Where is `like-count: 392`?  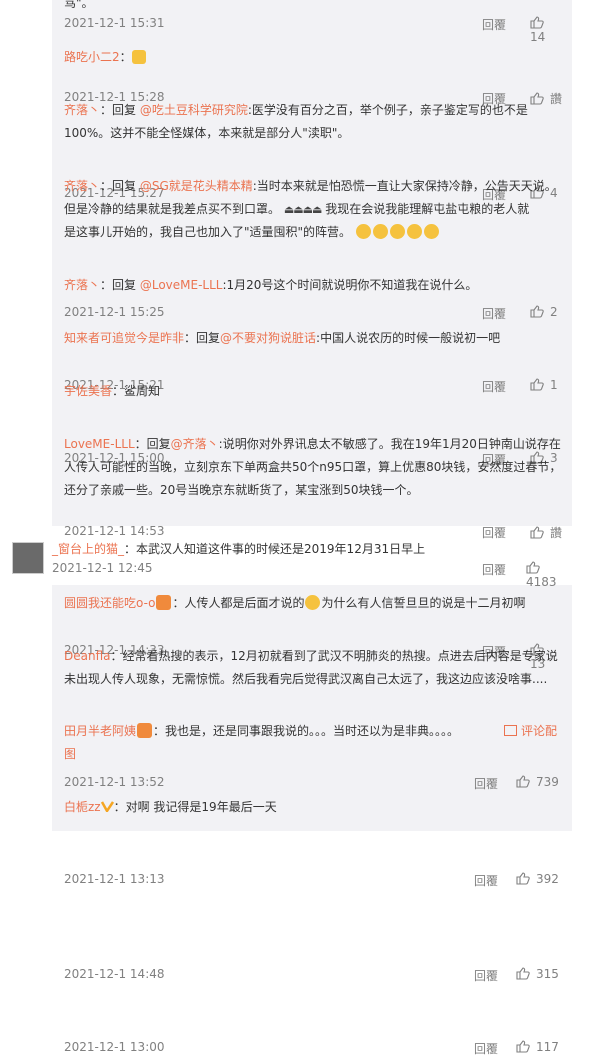 like-count: 392 is located at coordinates (547, 879).